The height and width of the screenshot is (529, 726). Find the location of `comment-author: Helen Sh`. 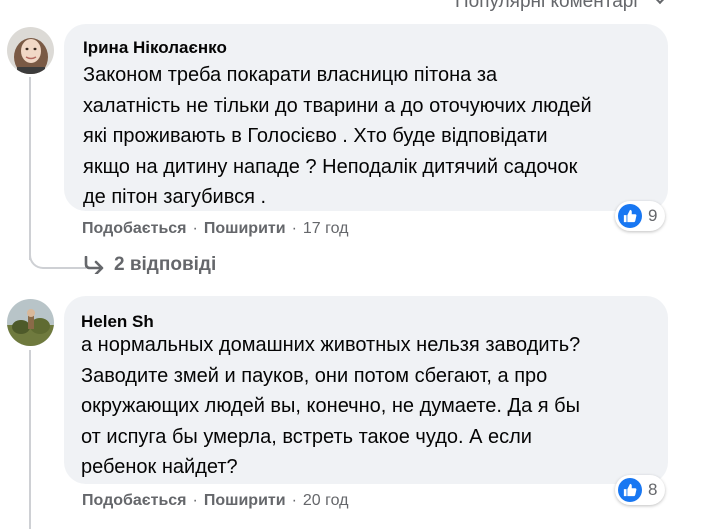

comment-author: Helen Sh is located at coordinates (117, 322).